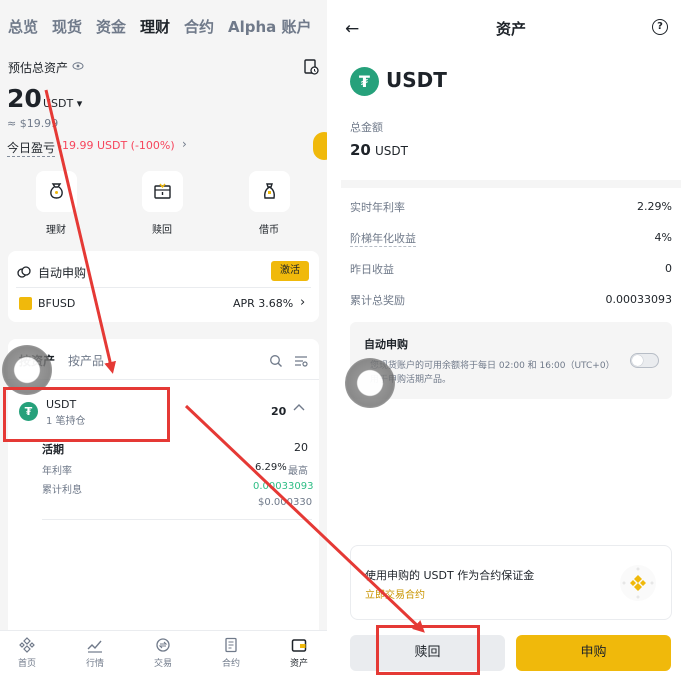  Describe the element at coordinates (660, 27) in the screenshot. I see `help-icon: ?` at that location.